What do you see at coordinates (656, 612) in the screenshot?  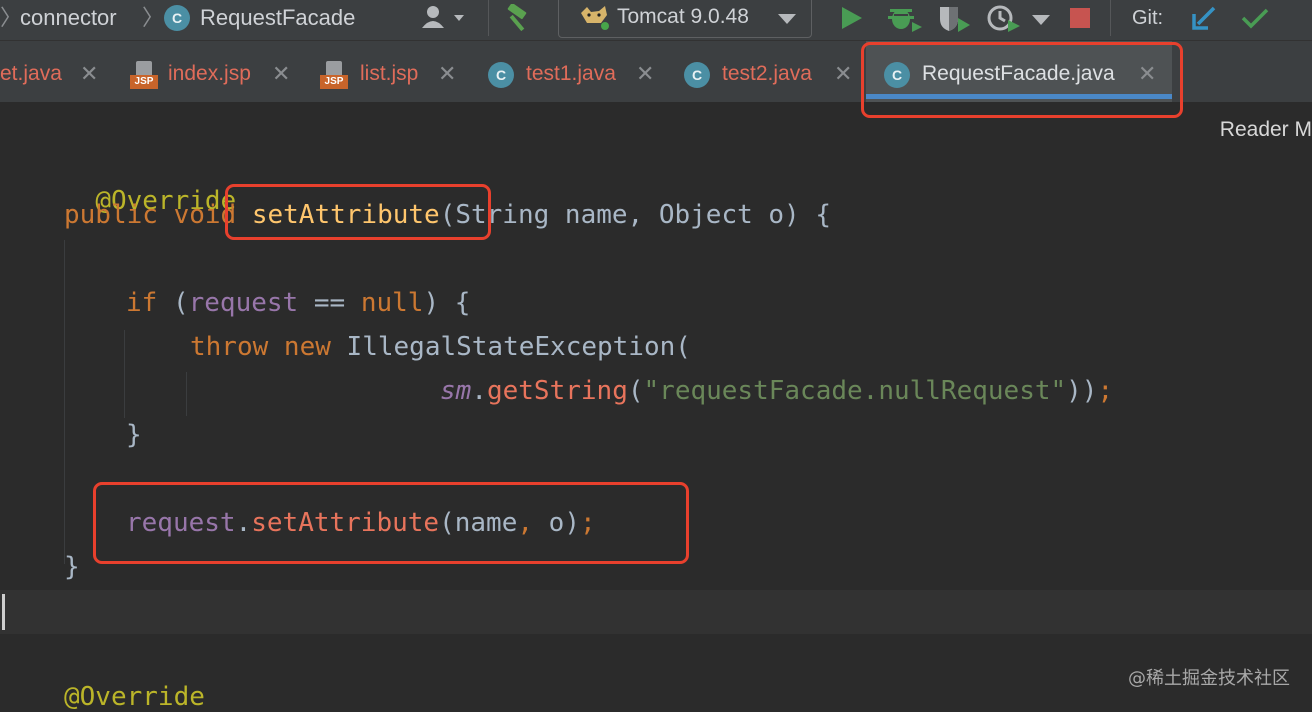 I see `current-line-highlight` at bounding box center [656, 612].